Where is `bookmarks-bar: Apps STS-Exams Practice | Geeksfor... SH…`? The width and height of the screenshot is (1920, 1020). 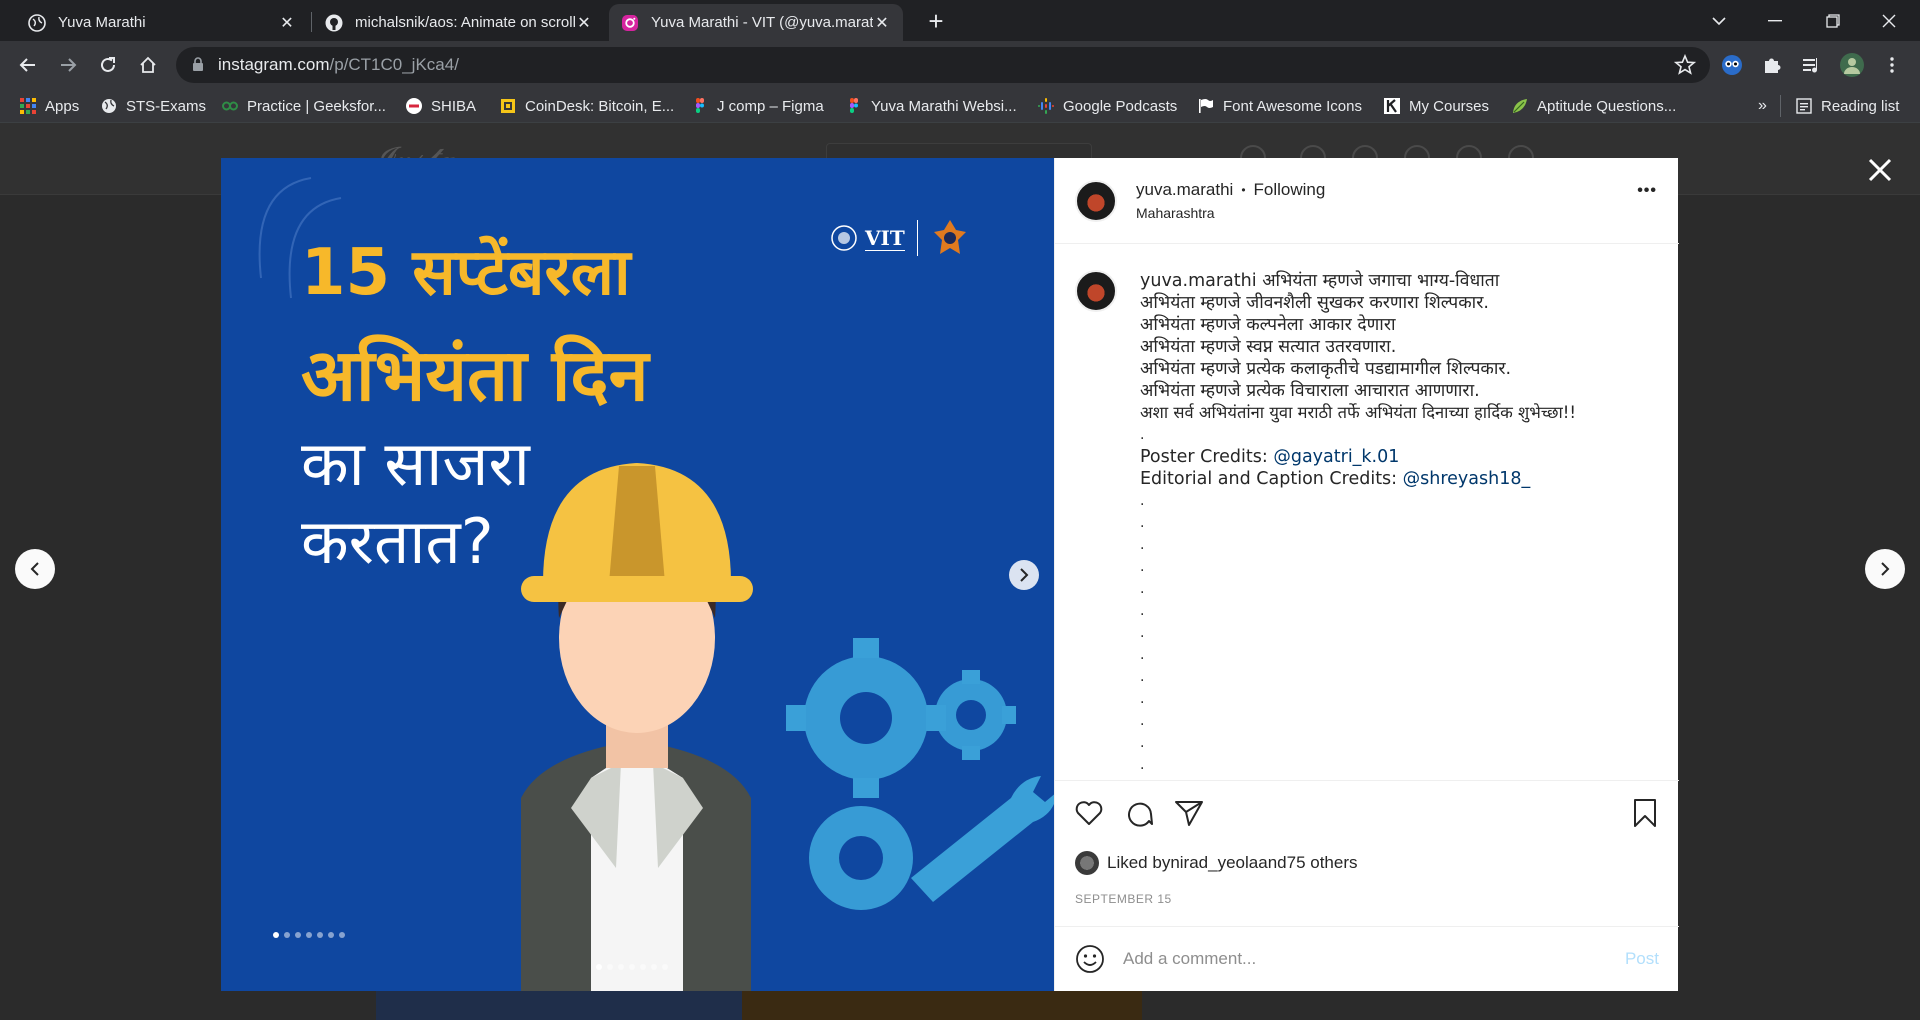 bookmarks-bar: Apps STS-Exams Practice | Geeksfor... SH… is located at coordinates (960, 106).